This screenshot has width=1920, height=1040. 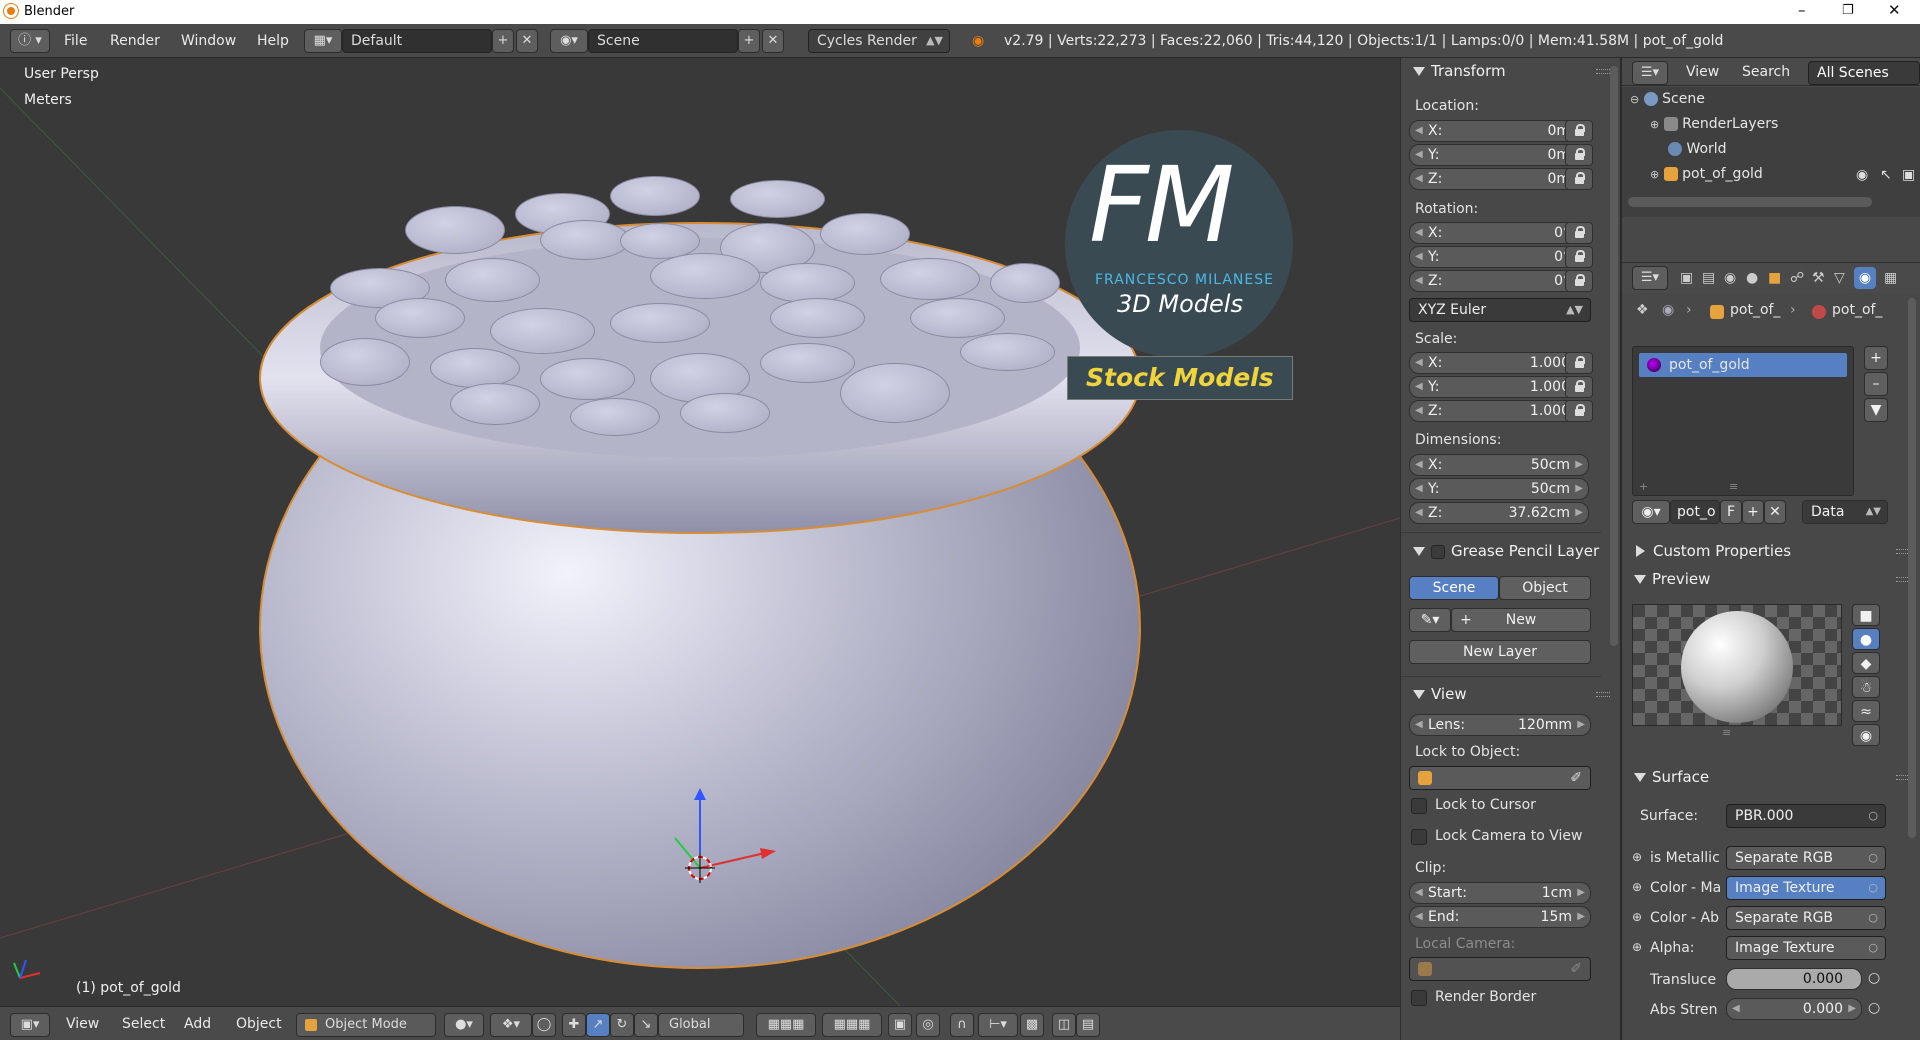 What do you see at coordinates (1806, 816) in the screenshot?
I see `surface-shader-dropdown: PBR.000 ○` at bounding box center [1806, 816].